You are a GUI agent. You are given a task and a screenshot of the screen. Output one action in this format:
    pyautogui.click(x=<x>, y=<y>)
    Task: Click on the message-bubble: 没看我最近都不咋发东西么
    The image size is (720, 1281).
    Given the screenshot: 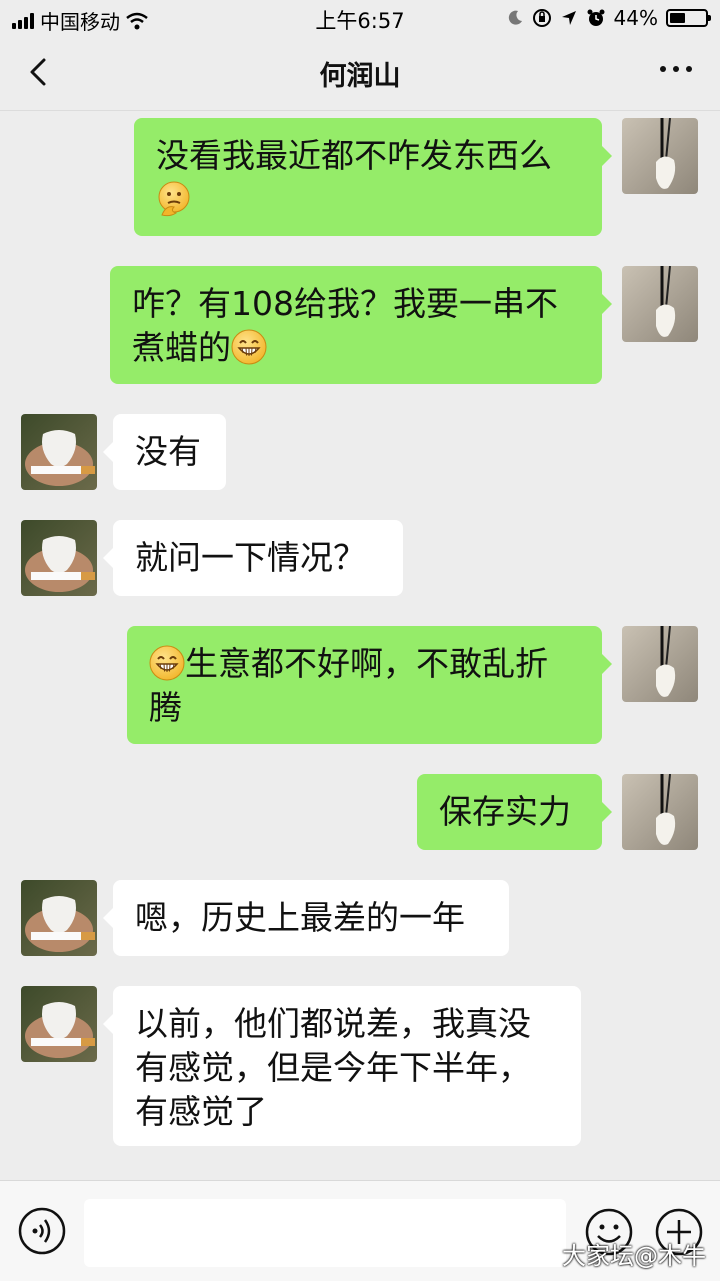 What is the action you would take?
    pyautogui.click(x=373, y=177)
    